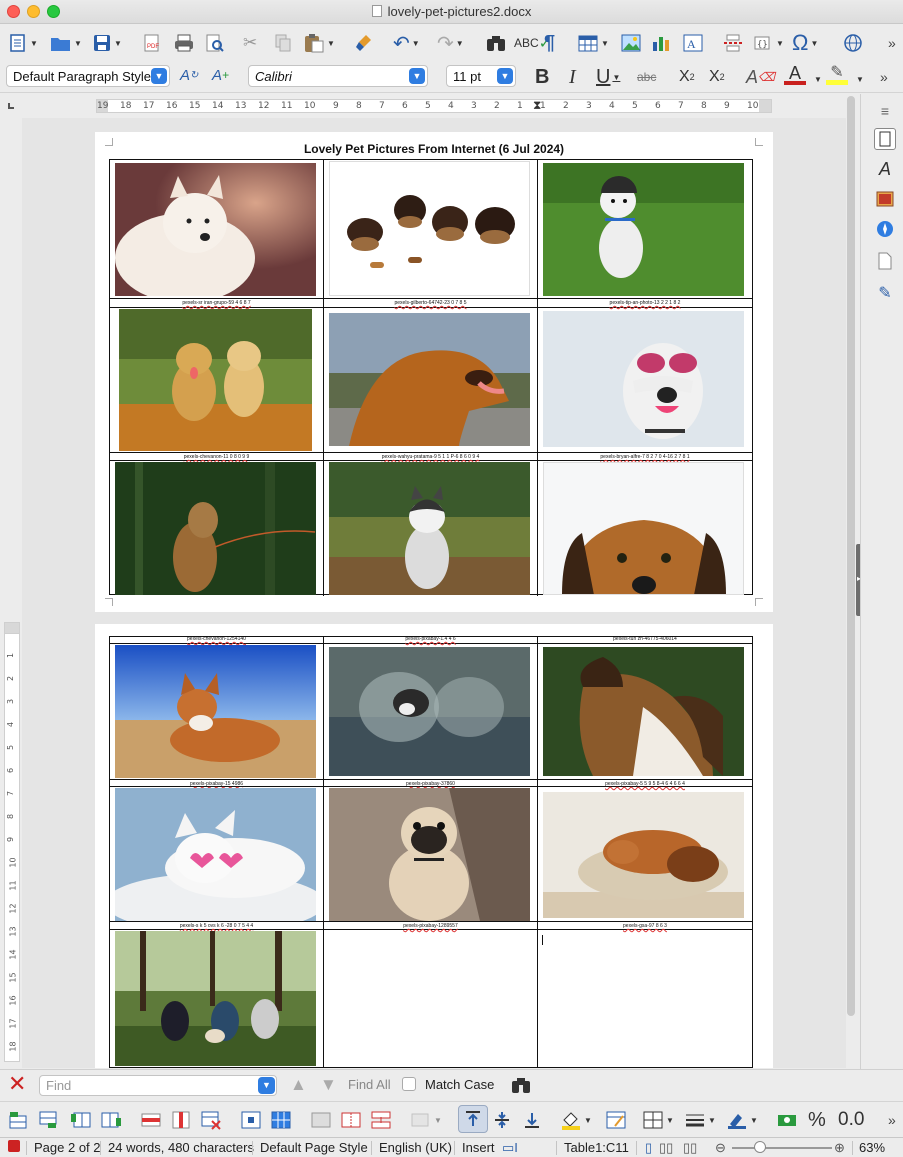 The height and width of the screenshot is (1157, 903). I want to click on vertical-scrollbar, so click(851, 581).